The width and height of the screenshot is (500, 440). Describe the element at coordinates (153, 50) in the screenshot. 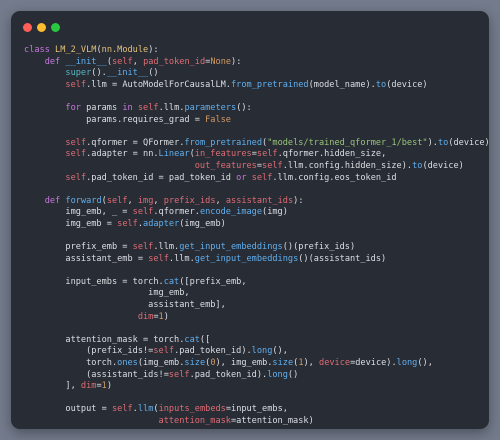

I see `code-token: ):` at that location.